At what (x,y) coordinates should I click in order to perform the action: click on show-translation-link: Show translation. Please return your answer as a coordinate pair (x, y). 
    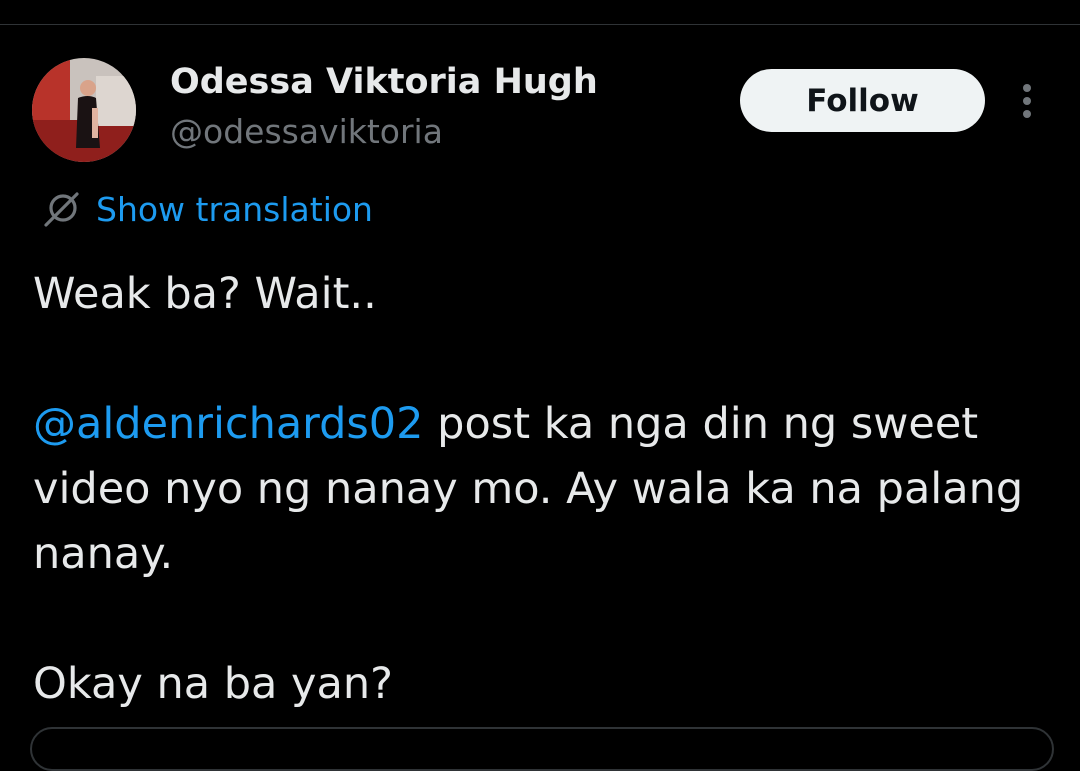
    Looking at the image, I should click on (234, 209).